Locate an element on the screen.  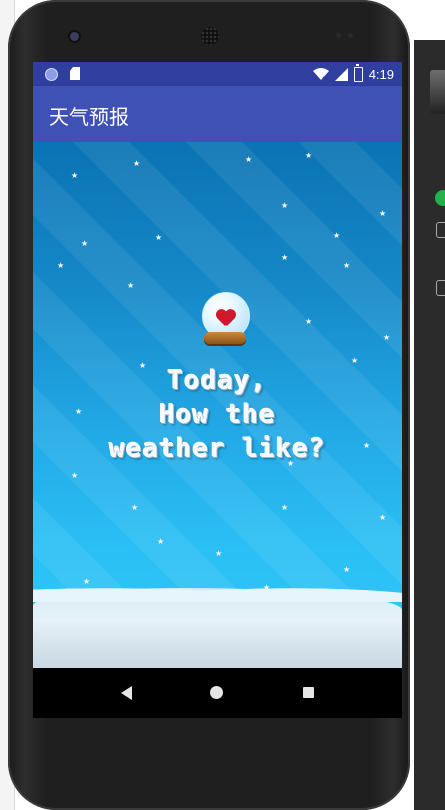
home-icon is located at coordinates (216, 692).